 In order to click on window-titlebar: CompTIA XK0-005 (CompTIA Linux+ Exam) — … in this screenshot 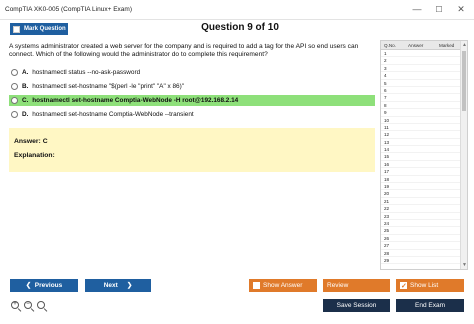, I will do `click(237, 10)`.